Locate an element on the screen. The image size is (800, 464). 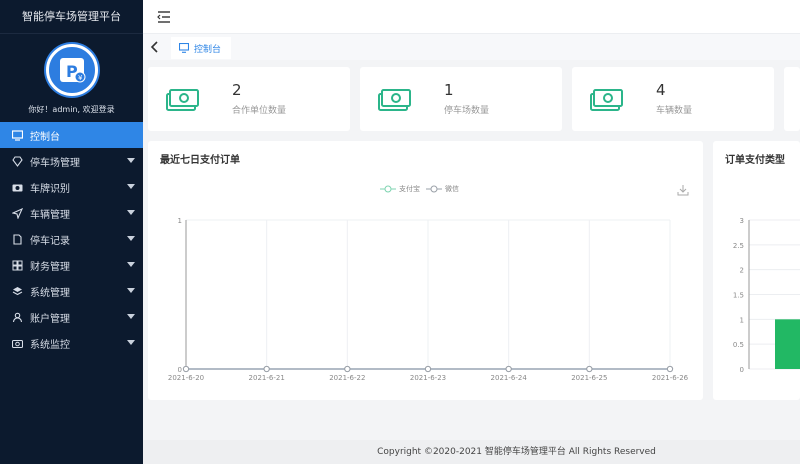
sidebar-item-plate-recognition: 车牌识别 is located at coordinates (71, 187).